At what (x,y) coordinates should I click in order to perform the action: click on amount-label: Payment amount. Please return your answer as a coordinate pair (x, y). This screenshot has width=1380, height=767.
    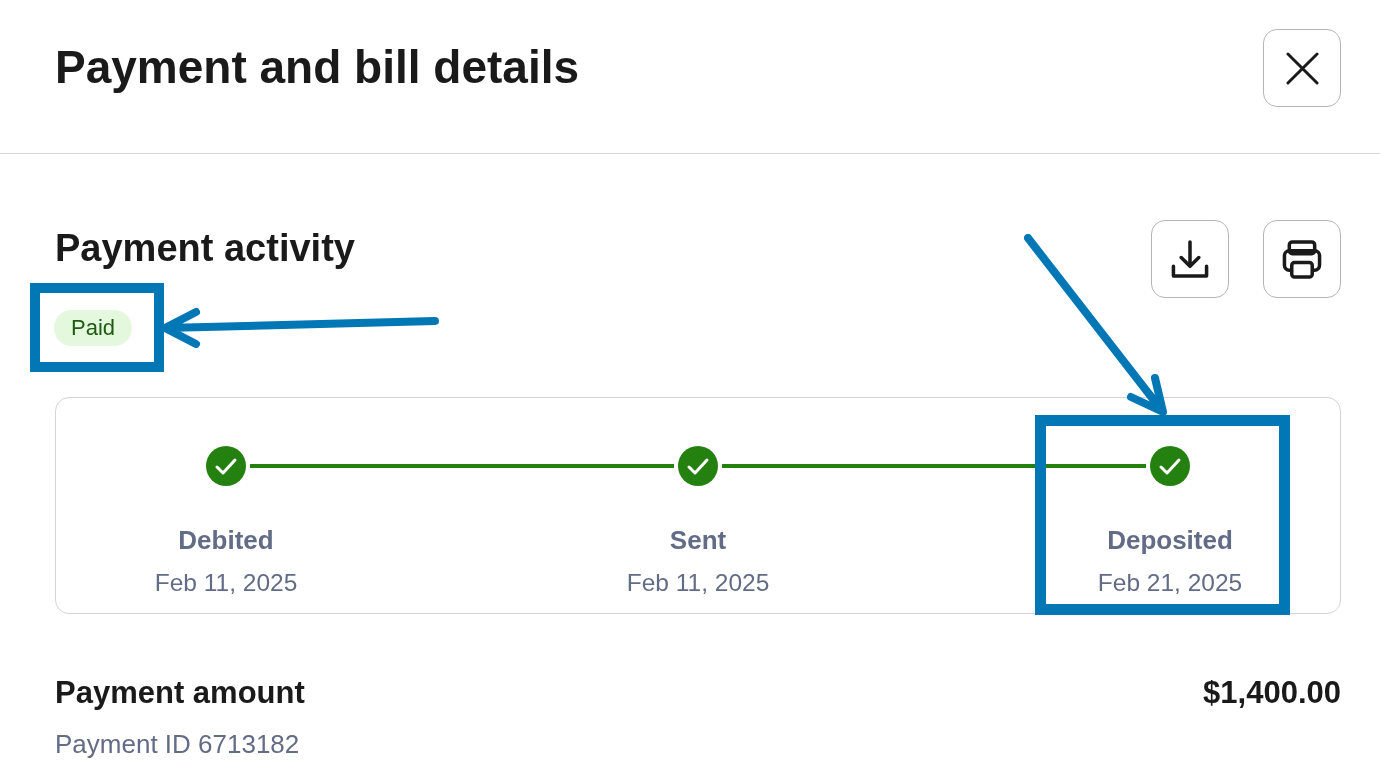
    Looking at the image, I should click on (180, 693).